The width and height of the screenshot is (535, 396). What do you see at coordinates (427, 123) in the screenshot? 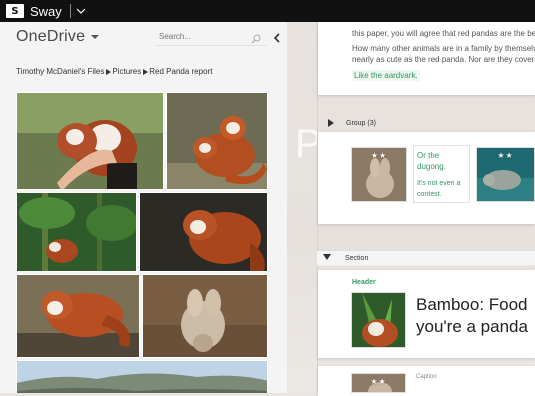
I see `group-header: Group (3)` at bounding box center [427, 123].